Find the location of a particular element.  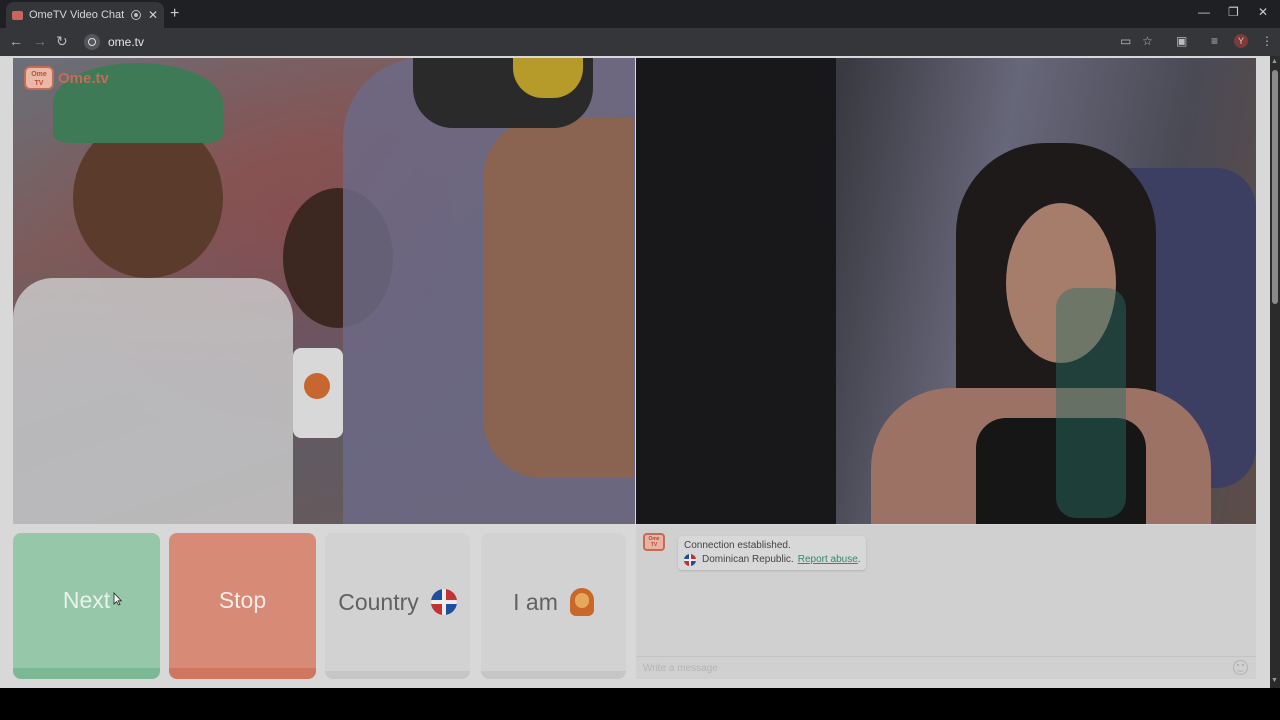

install-app-icon: ▭ is located at coordinates (1125, 41).